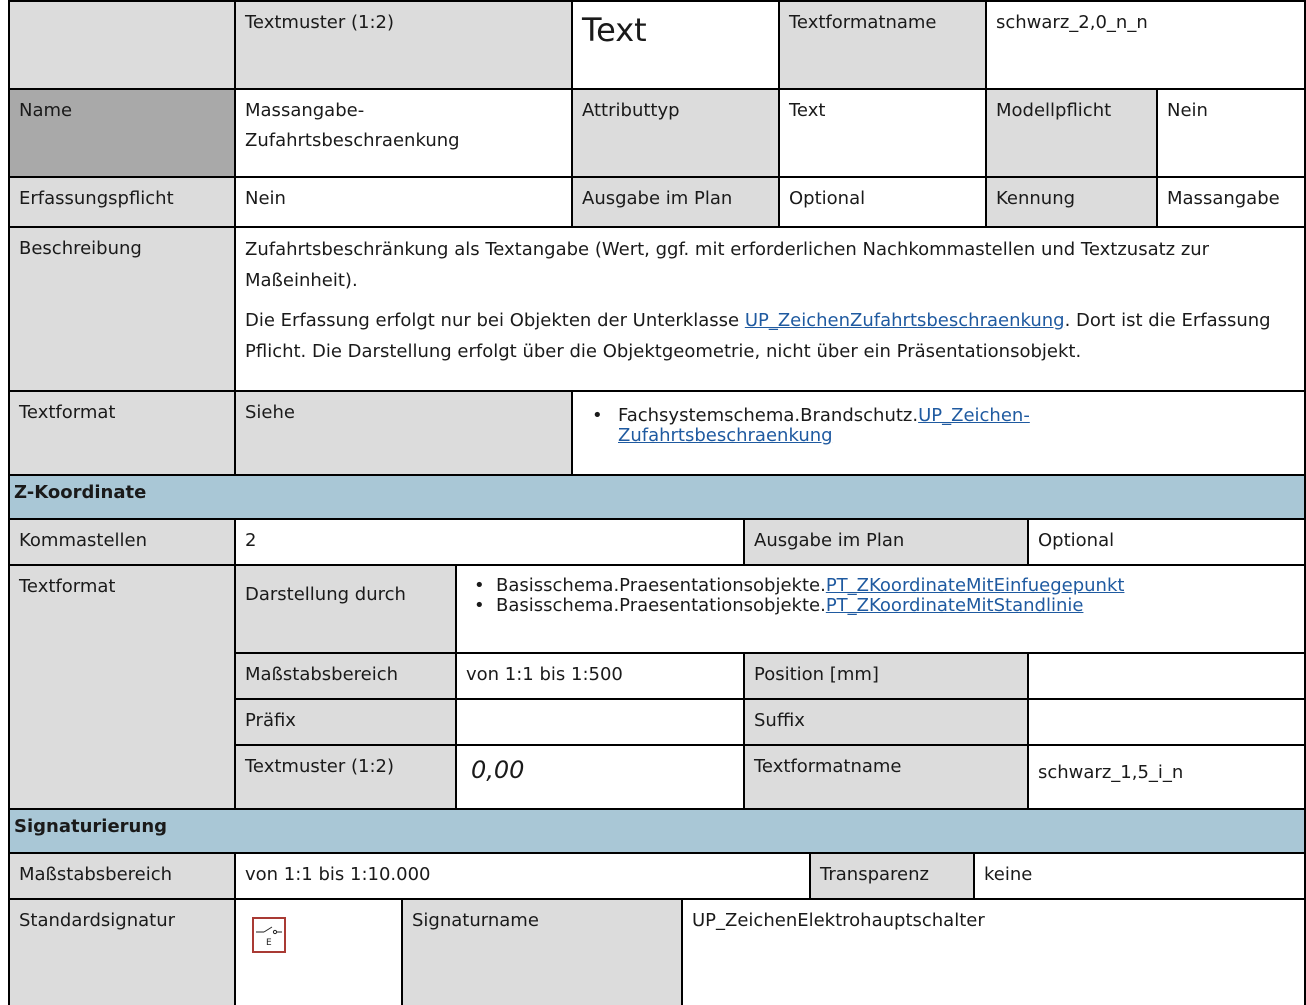  What do you see at coordinates (521, 875) in the screenshot?
I see `sig-massstabsbereich-value: von 1:1 bis 1:10.000` at bounding box center [521, 875].